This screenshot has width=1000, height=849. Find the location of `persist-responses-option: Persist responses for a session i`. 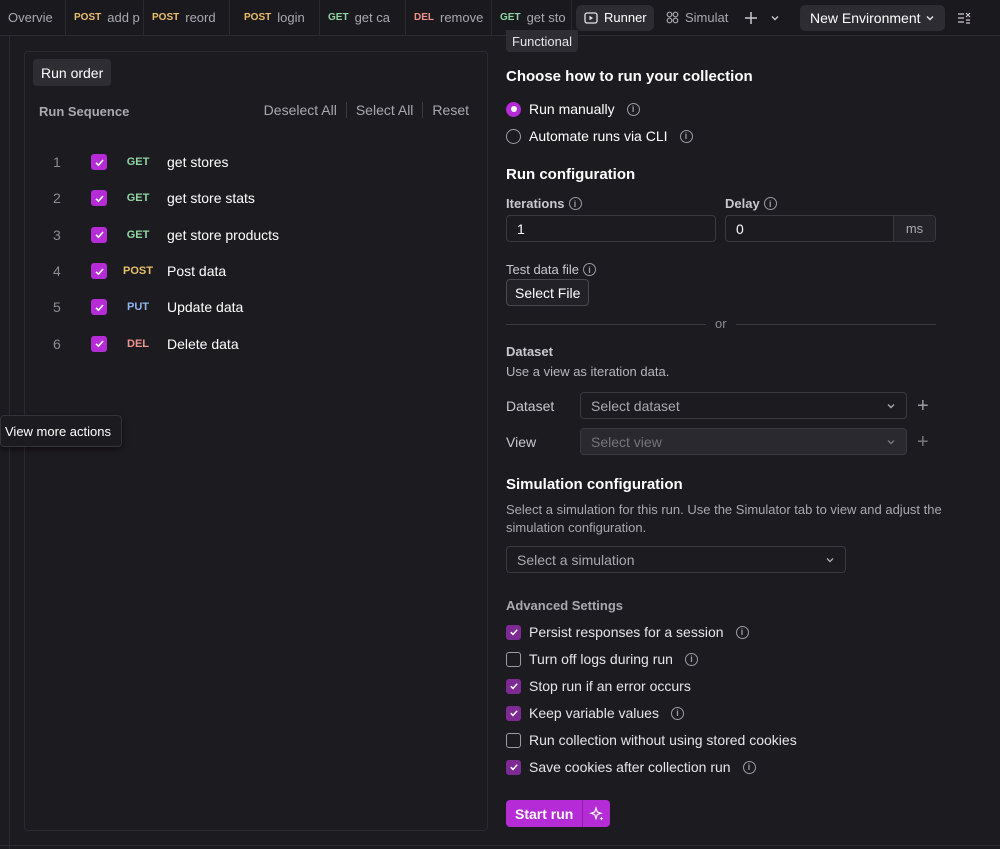

persist-responses-option: Persist responses for a session i is located at coordinates (627, 632).